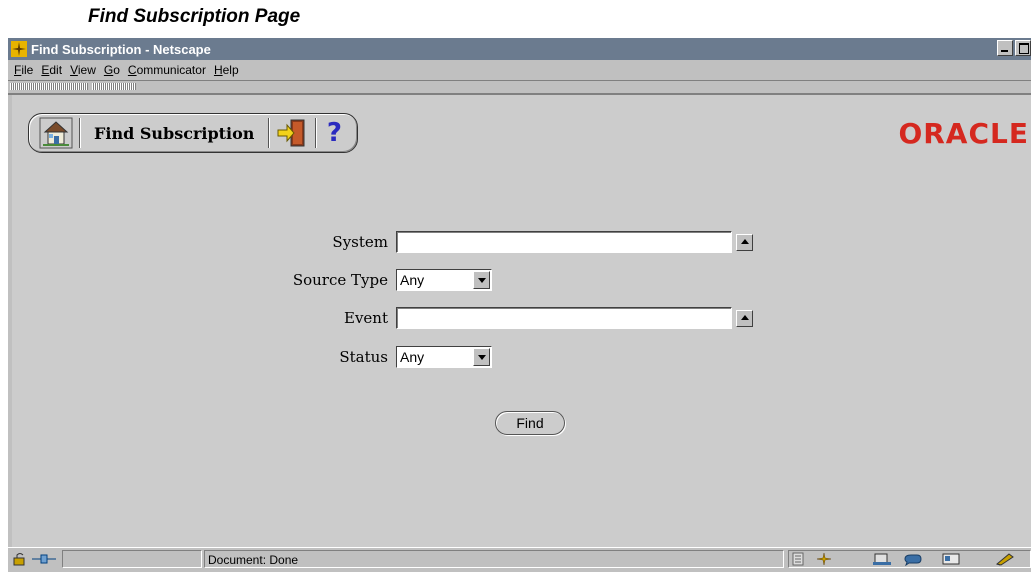 This screenshot has width=1031, height=572. Describe the element at coordinates (412, 357) in the screenshot. I see `status-value: Any` at that location.